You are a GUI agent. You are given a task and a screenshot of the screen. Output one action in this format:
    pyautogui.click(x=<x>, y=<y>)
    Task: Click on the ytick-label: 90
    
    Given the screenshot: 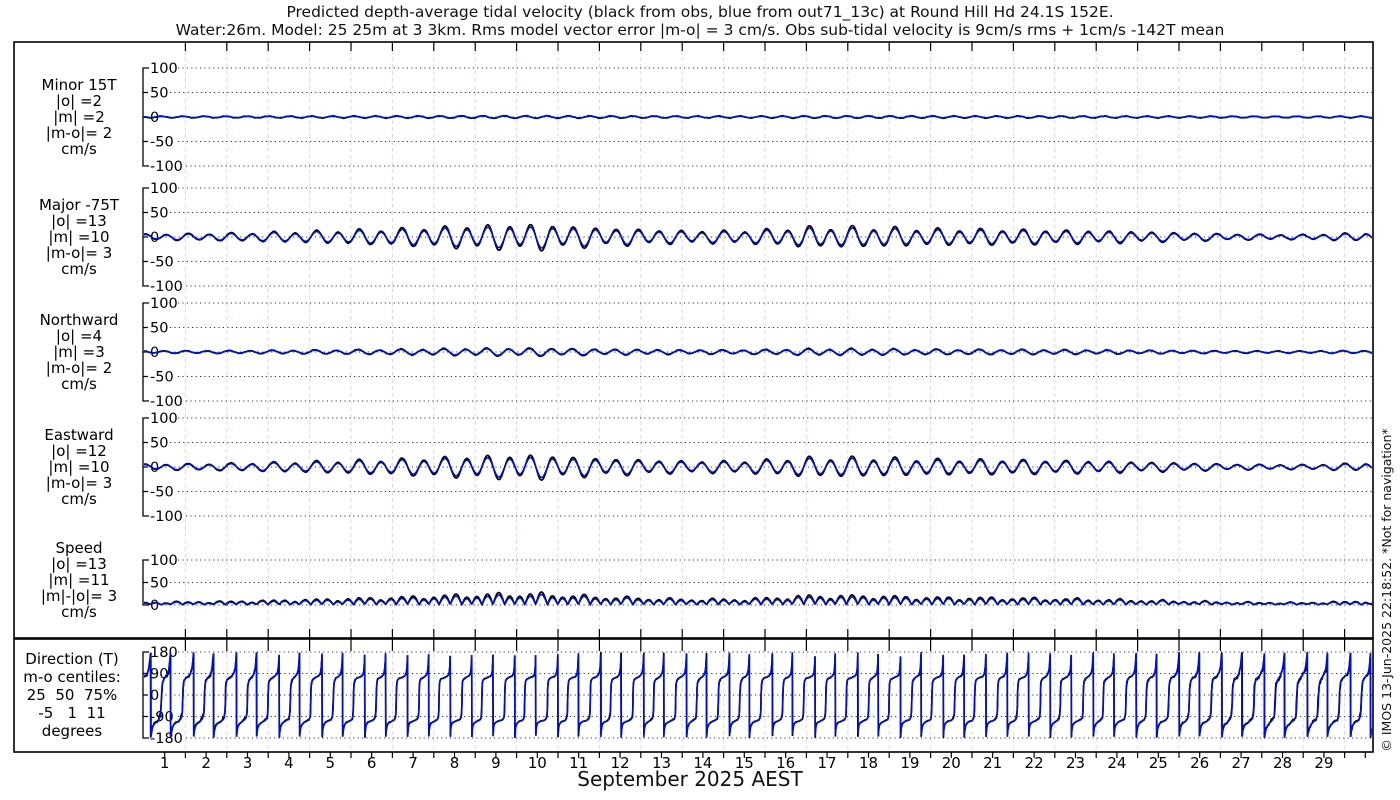 What is the action you would take?
    pyautogui.click(x=159, y=675)
    